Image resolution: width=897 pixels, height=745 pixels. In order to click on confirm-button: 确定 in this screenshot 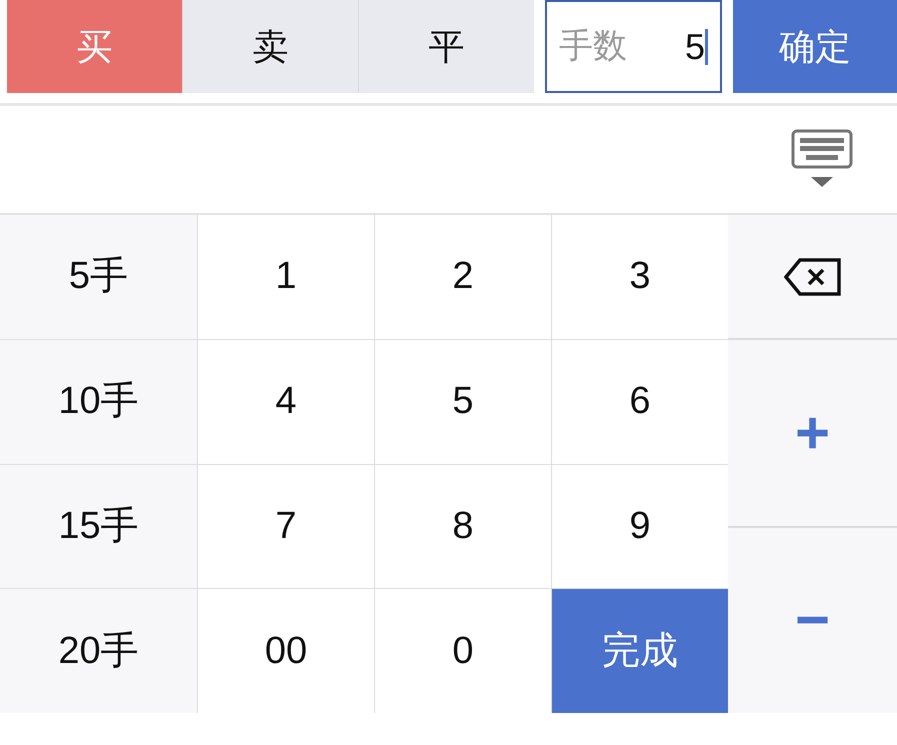, I will do `click(815, 46)`.